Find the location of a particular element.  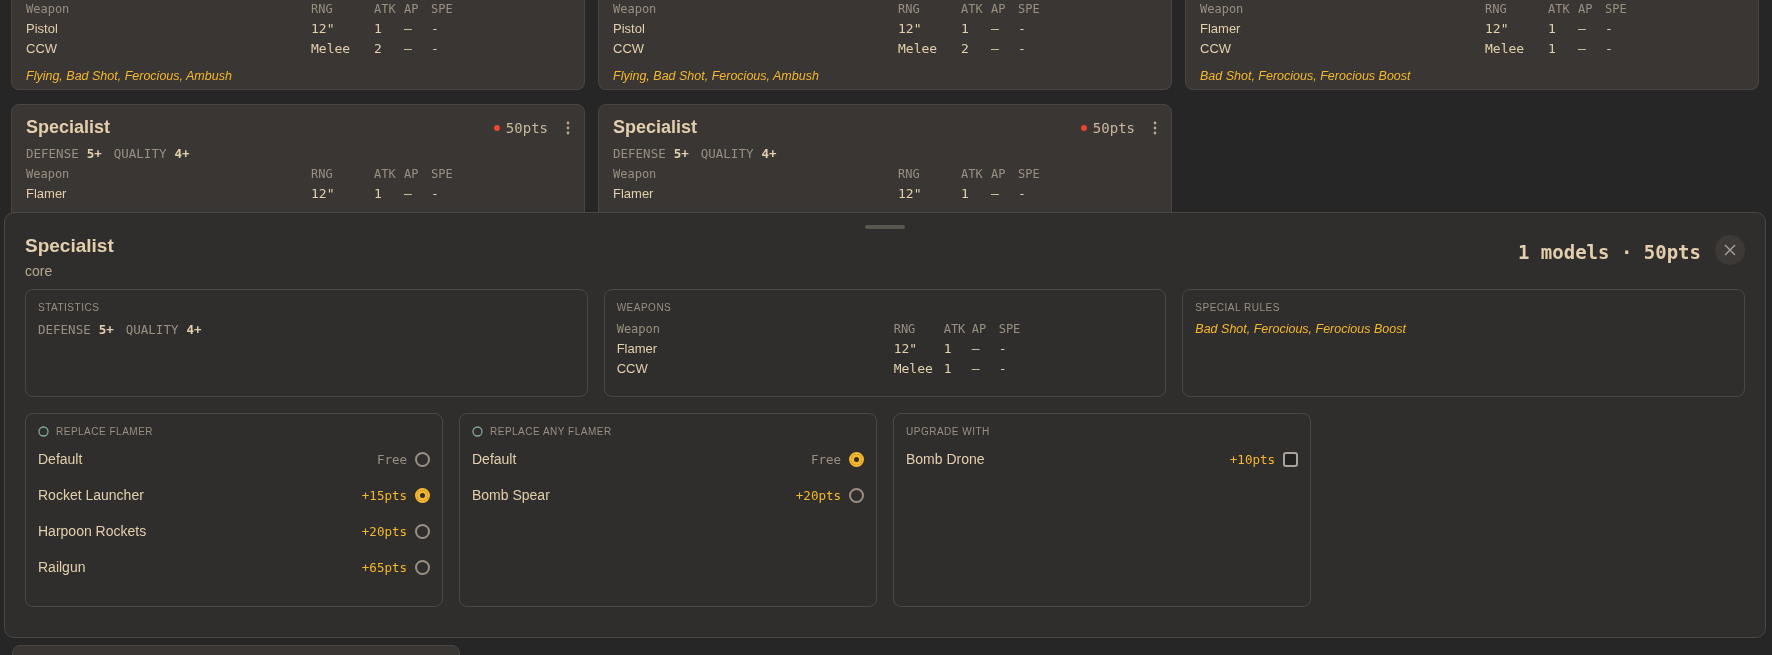

group-heading: REPLACE FLAMER is located at coordinates (105, 431).